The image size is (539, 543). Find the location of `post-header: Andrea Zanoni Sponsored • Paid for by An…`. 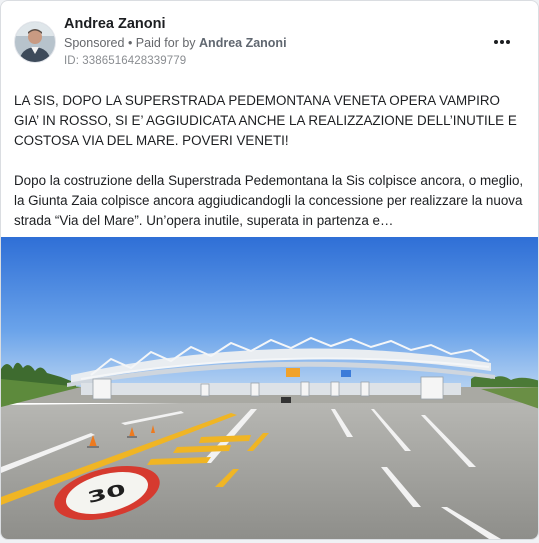

post-header: Andrea Zanoni Sponsored • Paid for by An… is located at coordinates (270, 41).